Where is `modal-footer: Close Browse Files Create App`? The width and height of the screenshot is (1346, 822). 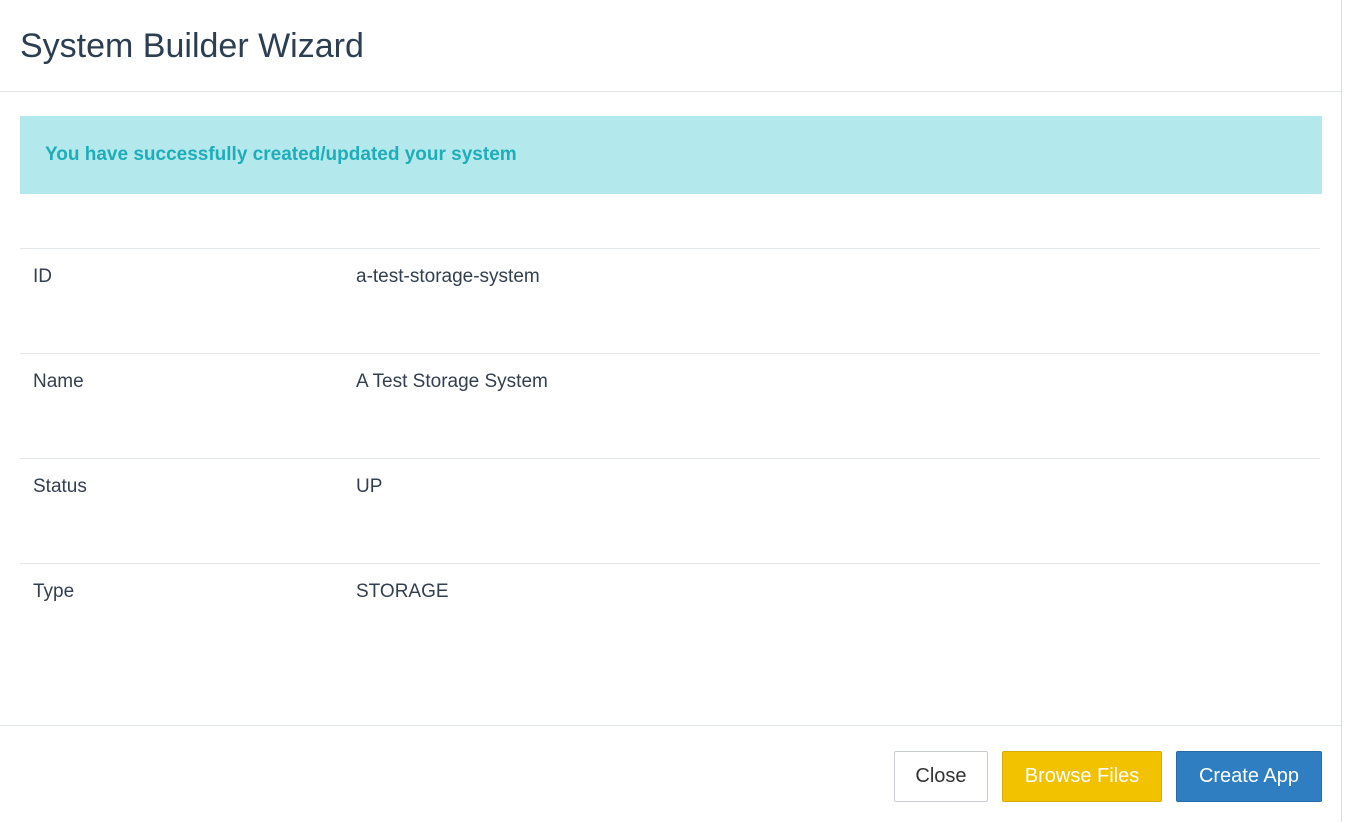
modal-footer: Close Browse Files Create App is located at coordinates (670, 773).